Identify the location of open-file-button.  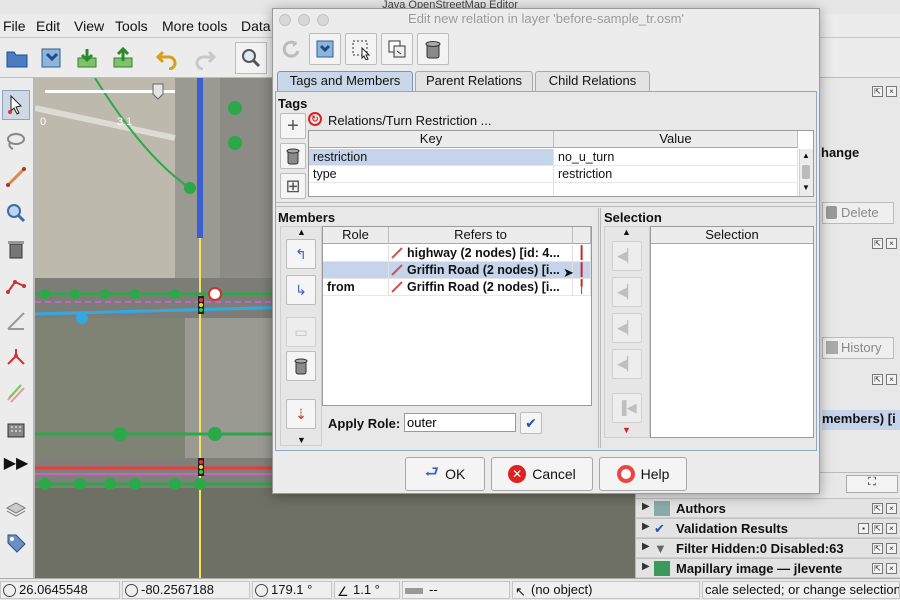
(17, 58).